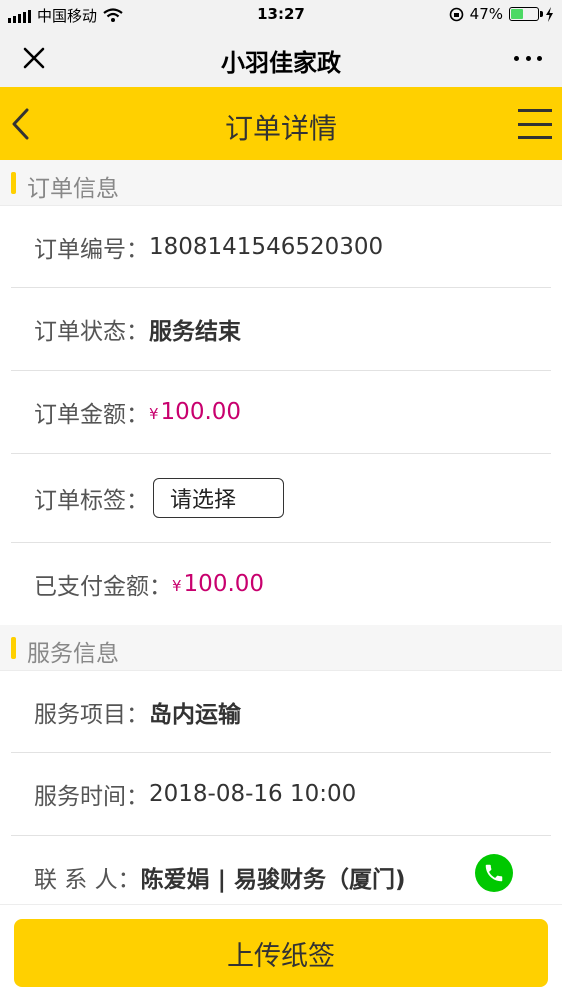 Image resolution: width=562 pixels, height=1000 pixels. I want to click on paid-amount-value: ¥100.00, so click(218, 584).